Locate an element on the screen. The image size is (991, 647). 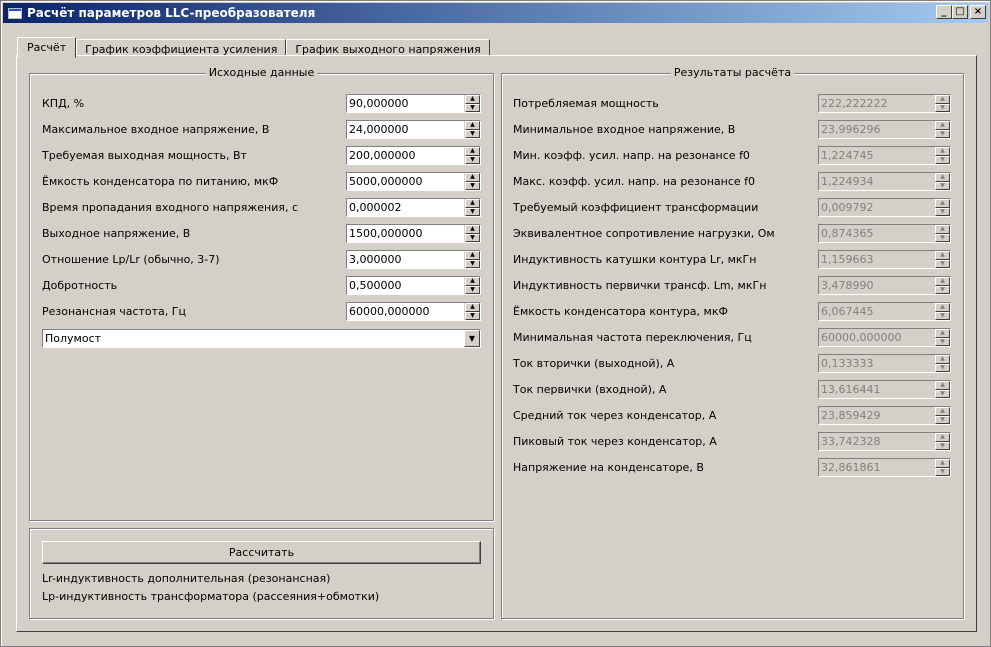
result-field-label: Потребляемая мощность is located at coordinates (586, 103).